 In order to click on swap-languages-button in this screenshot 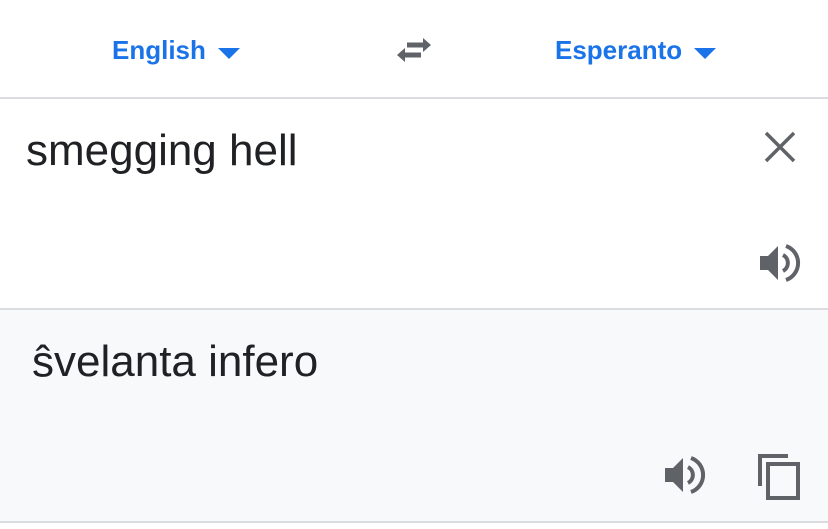, I will do `click(414, 50)`.